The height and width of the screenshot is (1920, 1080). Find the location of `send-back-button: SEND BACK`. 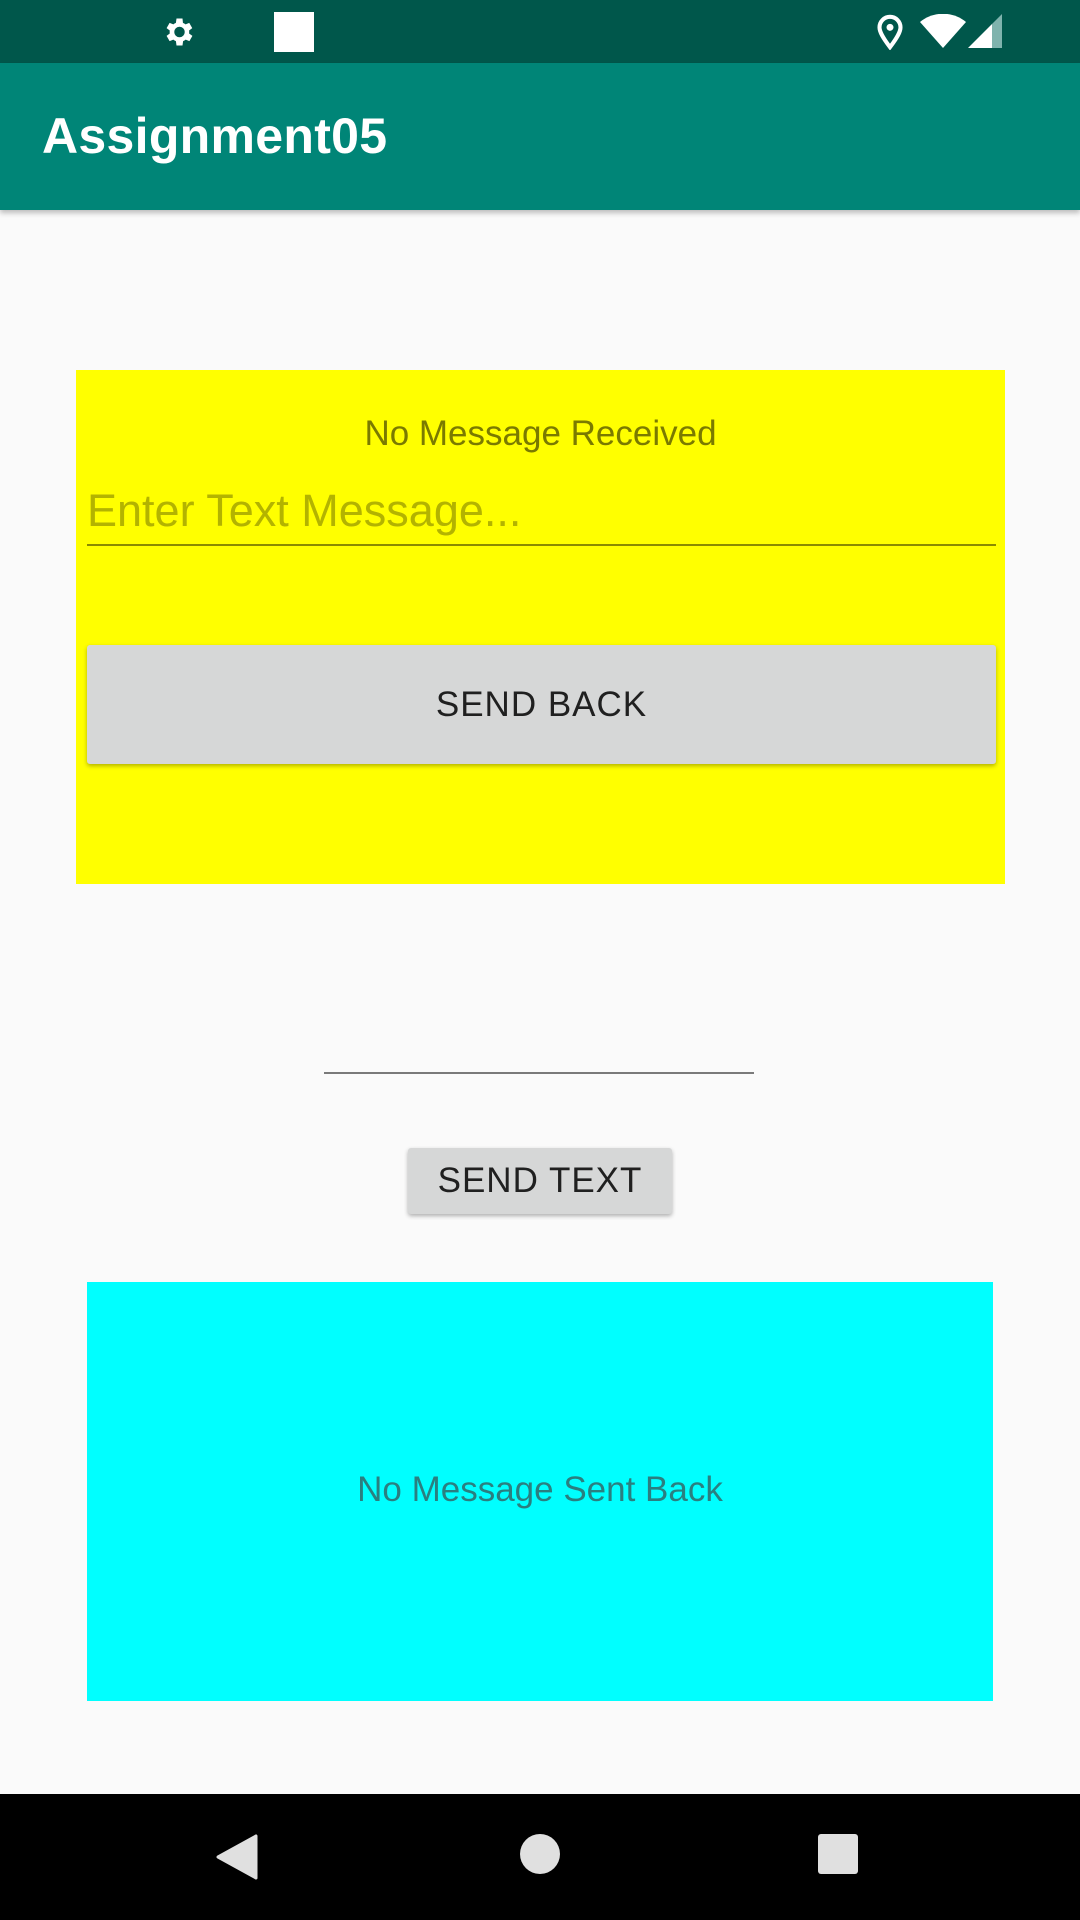

send-back-button: SEND BACK is located at coordinates (541, 704).